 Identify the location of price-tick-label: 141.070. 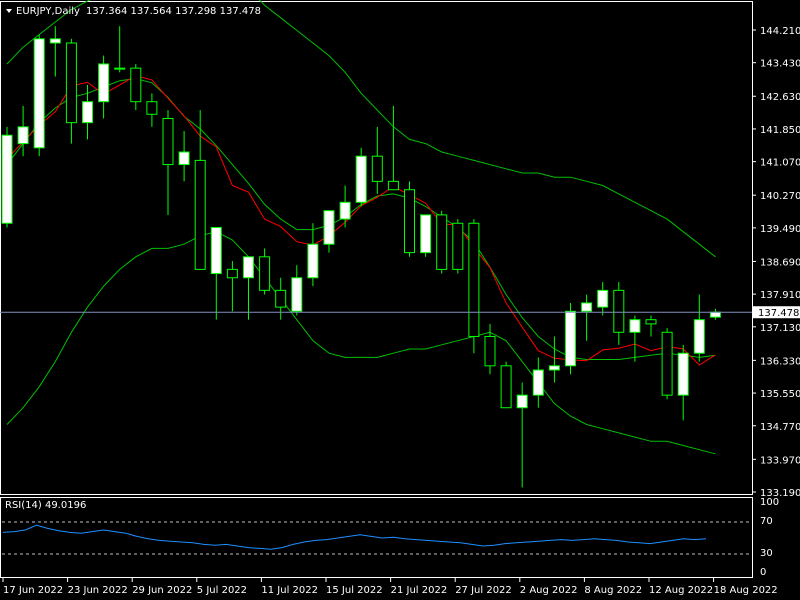
(780, 163).